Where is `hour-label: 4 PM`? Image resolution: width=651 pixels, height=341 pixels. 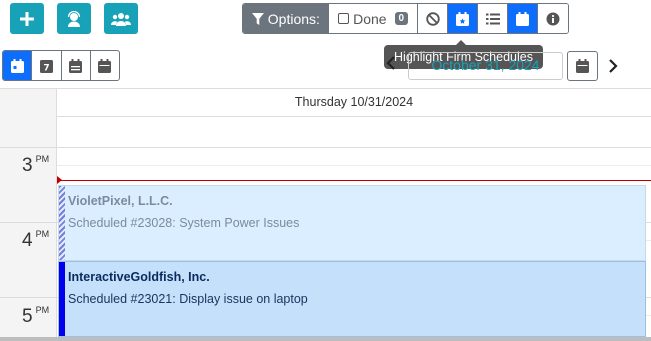
hour-label: 4 PM is located at coordinates (36, 240).